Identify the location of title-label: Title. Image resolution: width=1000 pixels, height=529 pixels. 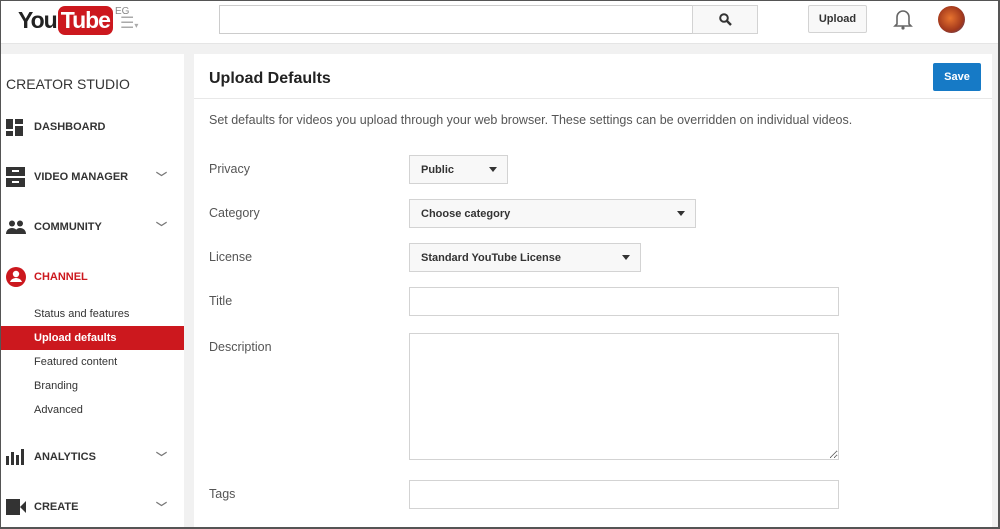
(221, 301).